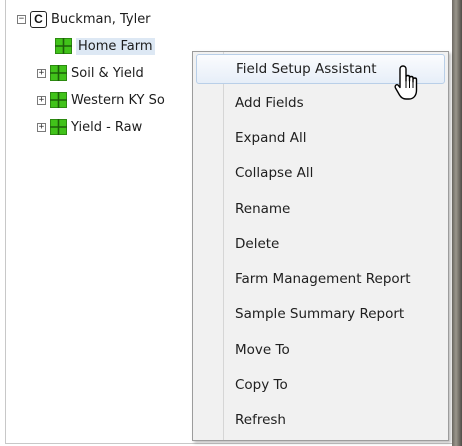  Describe the element at coordinates (107, 127) in the screenshot. I see `tree-item-label: Yield - Raw` at that location.